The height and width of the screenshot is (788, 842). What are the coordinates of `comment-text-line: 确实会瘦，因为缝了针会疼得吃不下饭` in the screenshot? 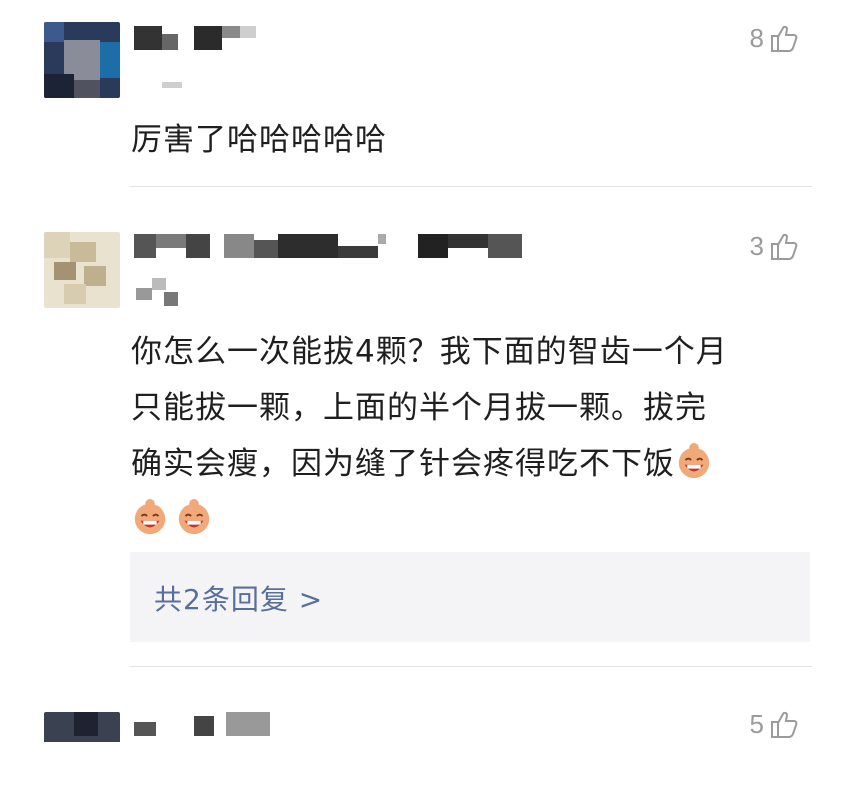 It's located at (476, 464).